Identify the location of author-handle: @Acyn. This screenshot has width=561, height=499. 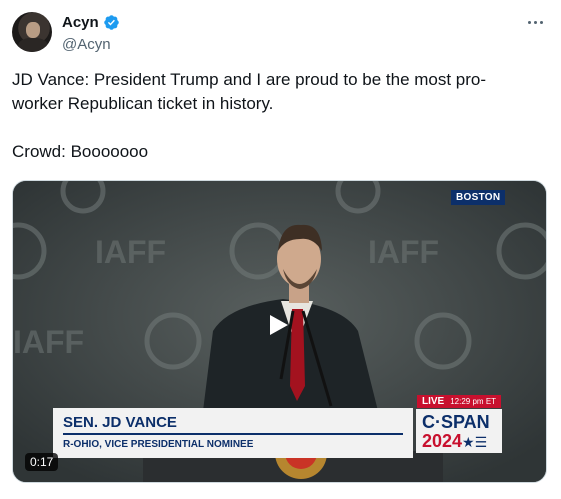
(86, 44).